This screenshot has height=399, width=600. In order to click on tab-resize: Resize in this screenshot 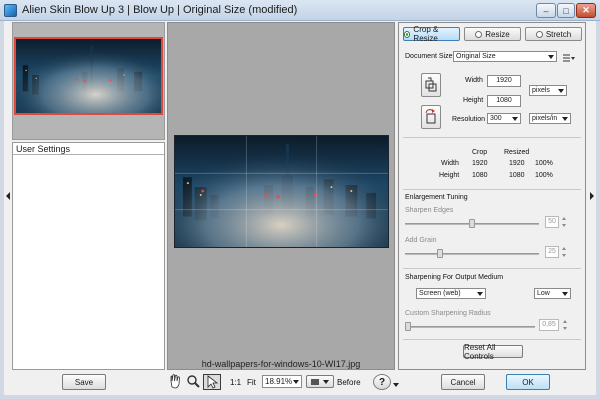, I will do `click(492, 34)`.